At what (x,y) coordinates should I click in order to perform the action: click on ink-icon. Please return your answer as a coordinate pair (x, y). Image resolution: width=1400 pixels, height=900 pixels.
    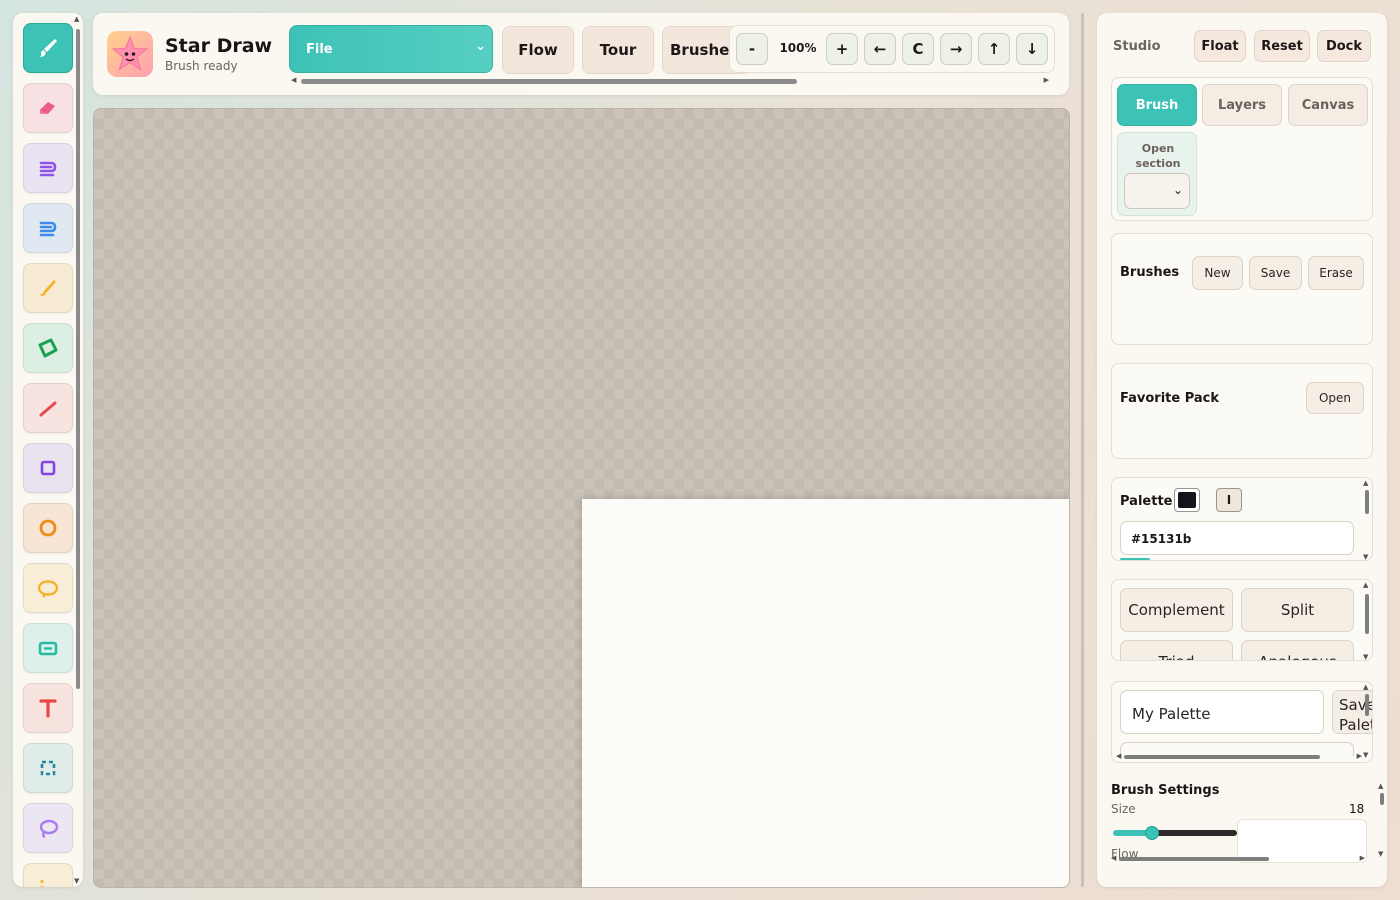
    Looking at the image, I should click on (48, 229).